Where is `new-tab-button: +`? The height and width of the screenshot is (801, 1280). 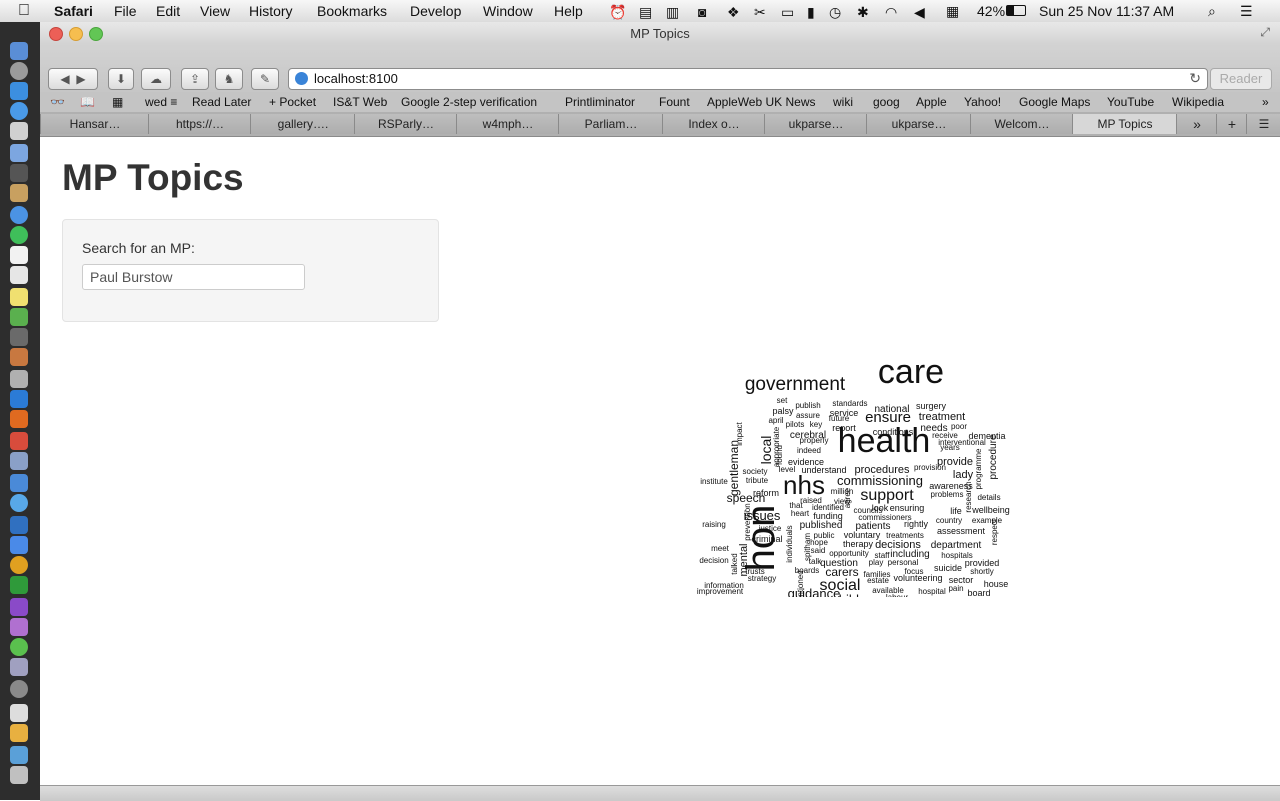 new-tab-button: + is located at coordinates (1231, 124).